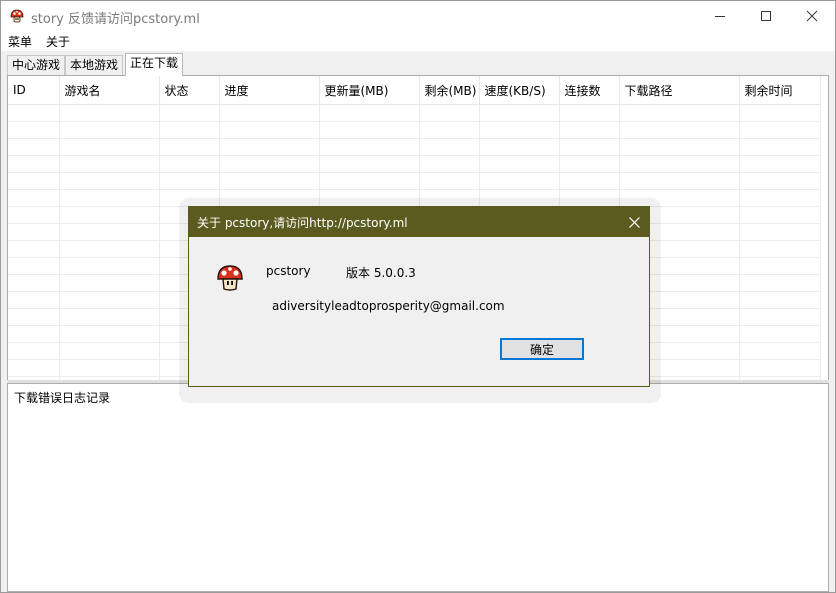  I want to click on minimize-icon, so click(720, 16).